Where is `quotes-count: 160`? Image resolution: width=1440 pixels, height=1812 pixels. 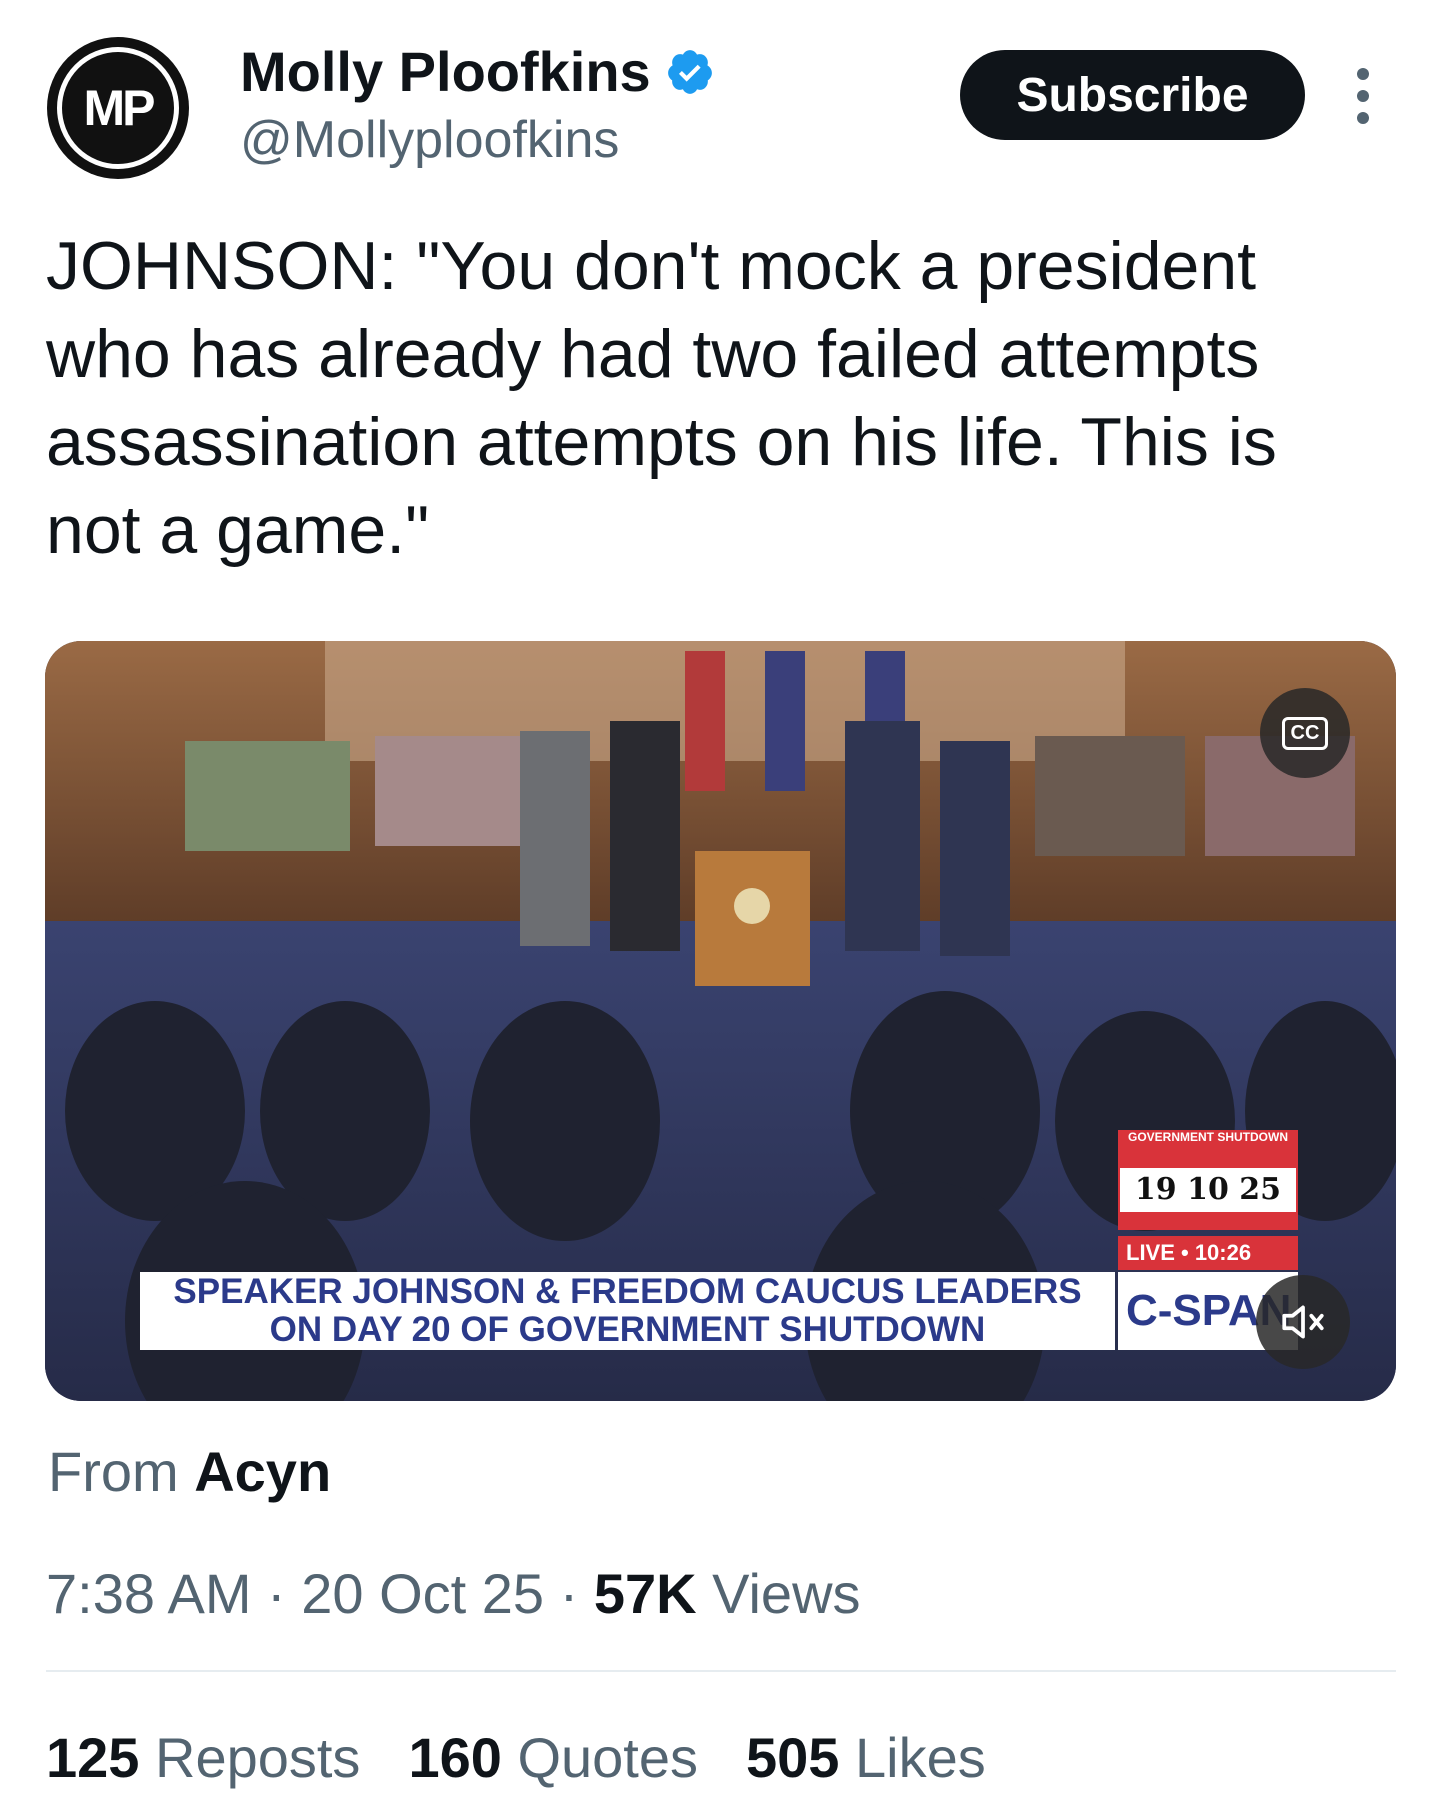 quotes-count: 160 is located at coordinates (455, 1757).